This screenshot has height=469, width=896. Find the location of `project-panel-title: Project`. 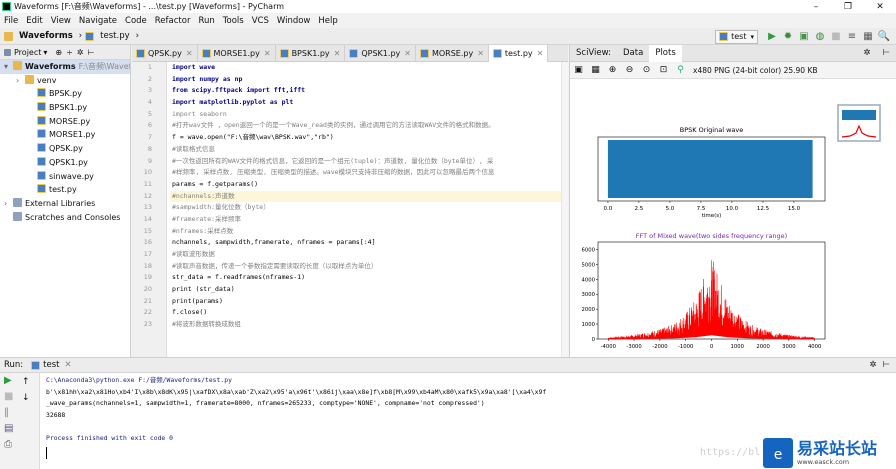

project-panel-title: Project is located at coordinates (27, 52).